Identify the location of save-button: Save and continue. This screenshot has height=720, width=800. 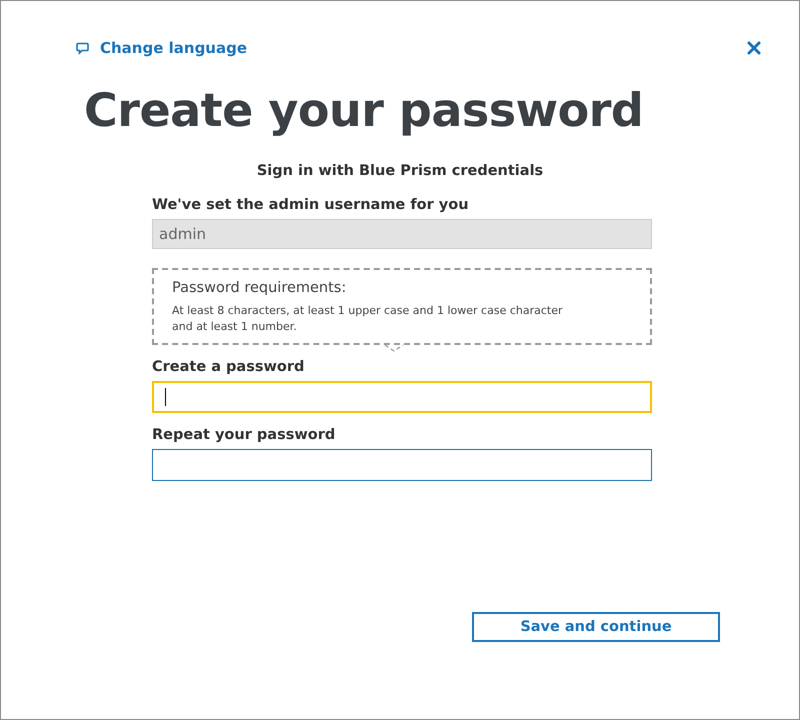
(596, 627).